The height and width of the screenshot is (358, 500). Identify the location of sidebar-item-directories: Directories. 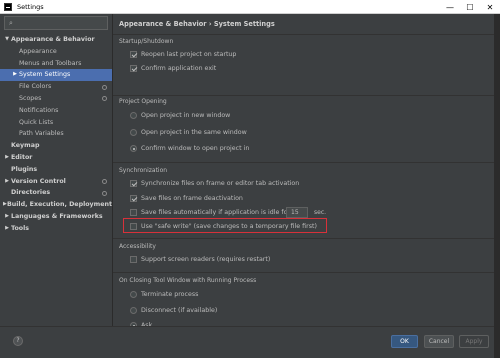
(56, 193).